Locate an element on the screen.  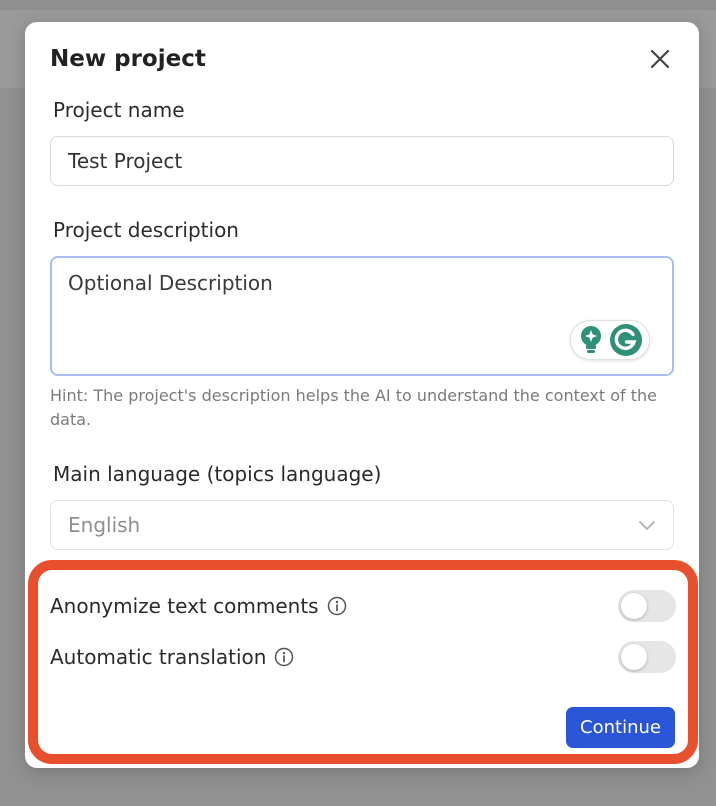
project-description-value: Optional Description is located at coordinates (170, 283).